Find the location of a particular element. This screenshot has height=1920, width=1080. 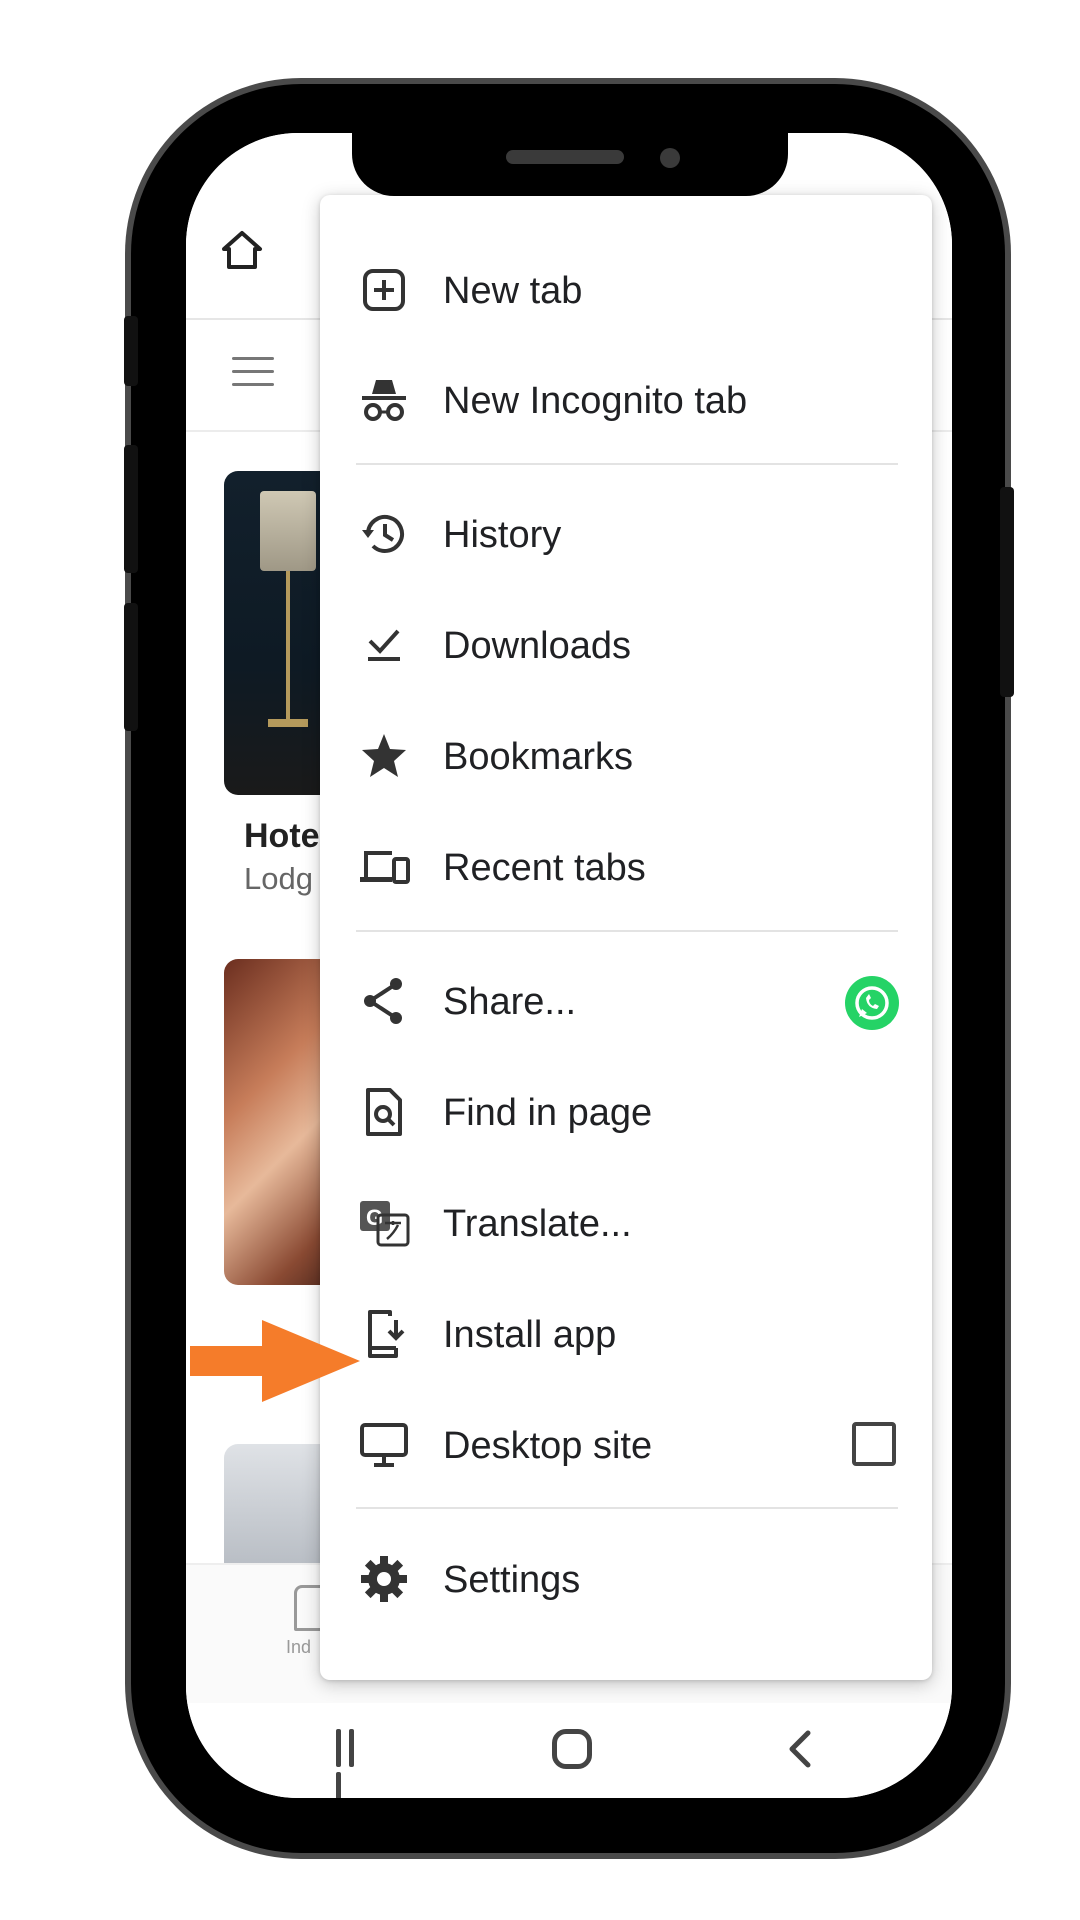

menu-item-label: Bookmarks is located at coordinates (538, 757).